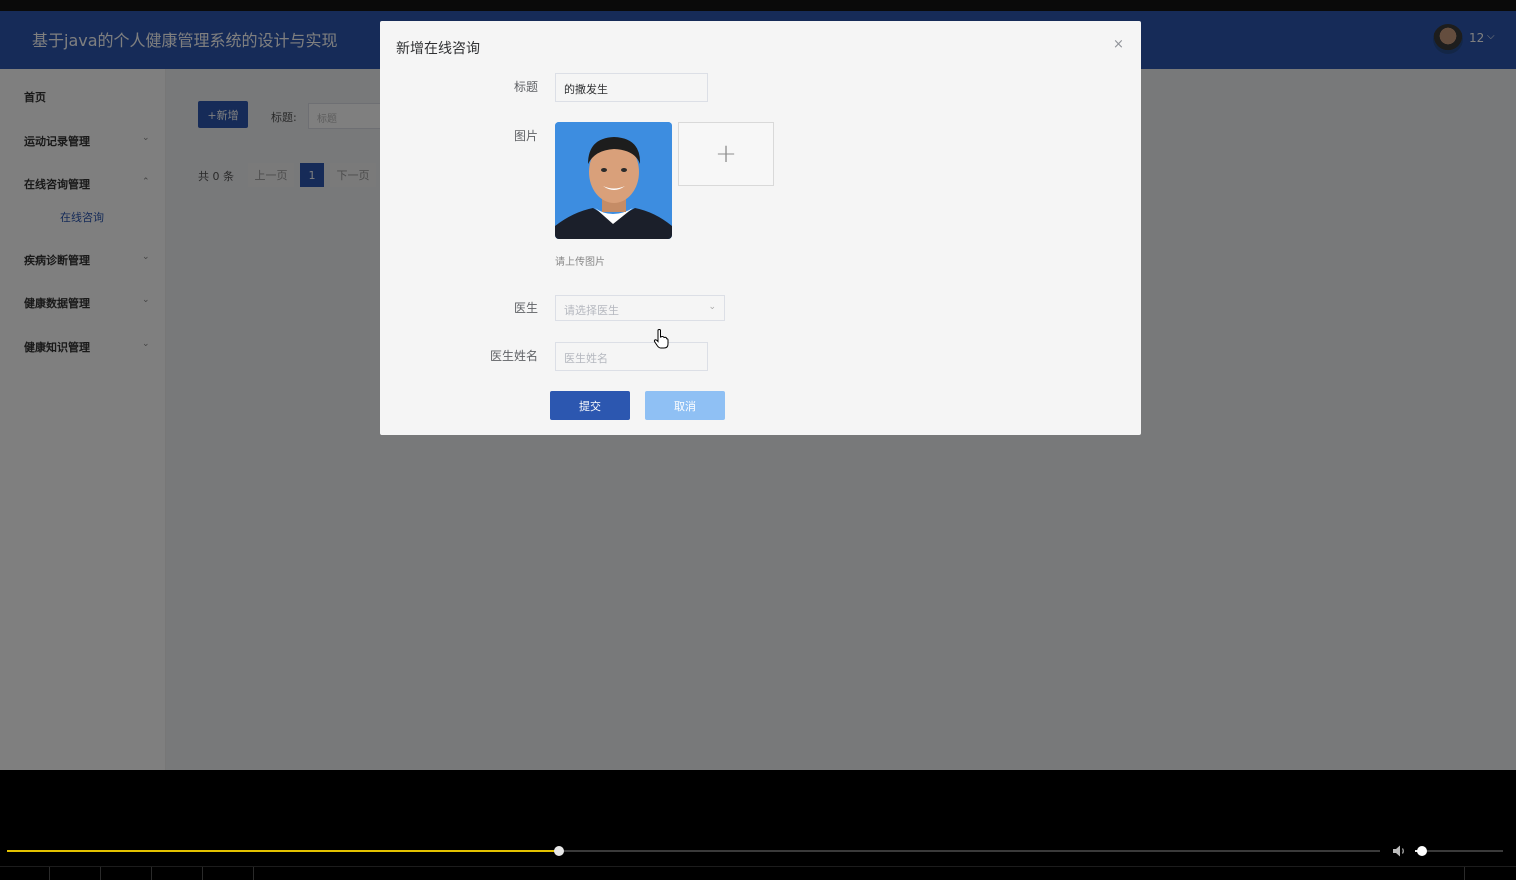  I want to click on doctor-name-label: 医生姓名, so click(513, 356).